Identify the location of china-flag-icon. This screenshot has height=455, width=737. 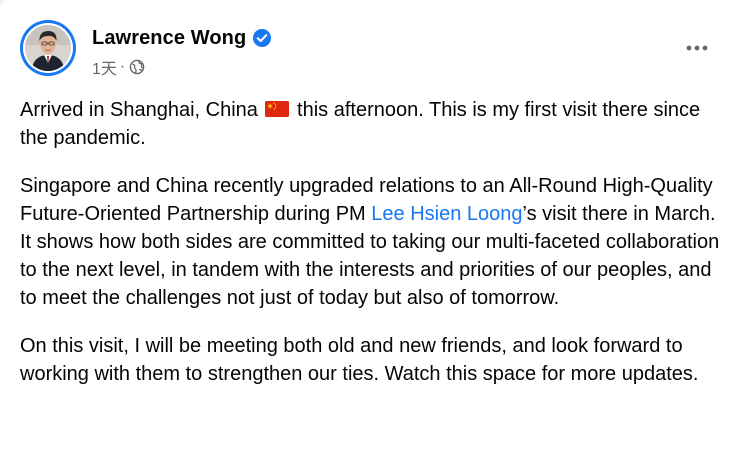
(277, 107).